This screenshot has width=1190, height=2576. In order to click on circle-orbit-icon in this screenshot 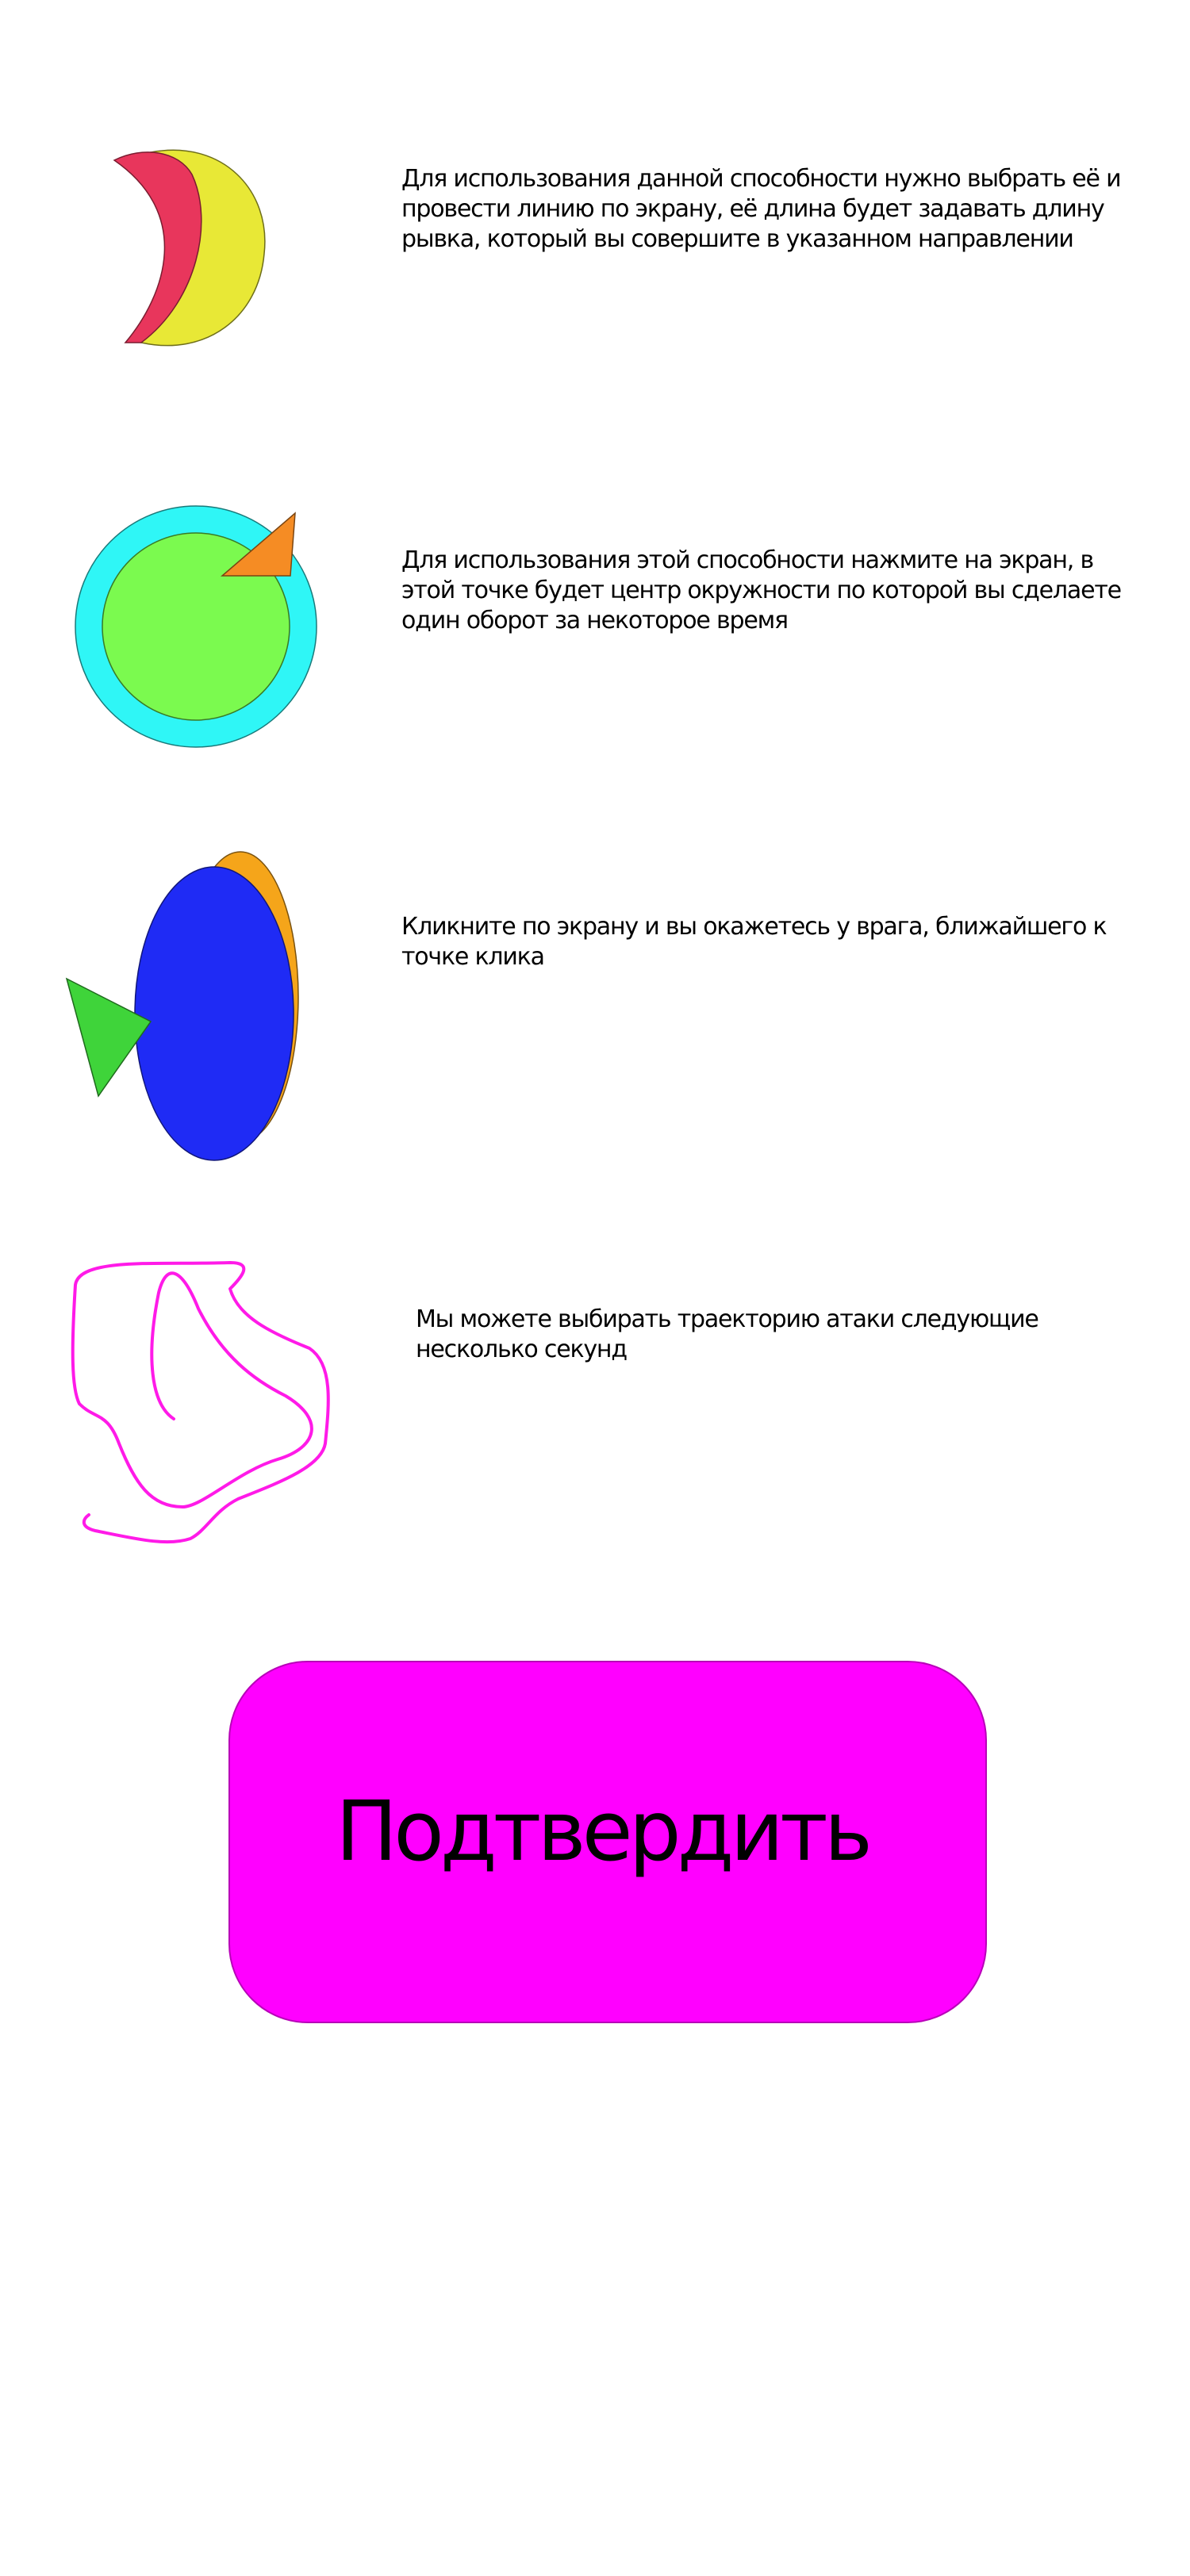, I will do `click(196, 626)`.